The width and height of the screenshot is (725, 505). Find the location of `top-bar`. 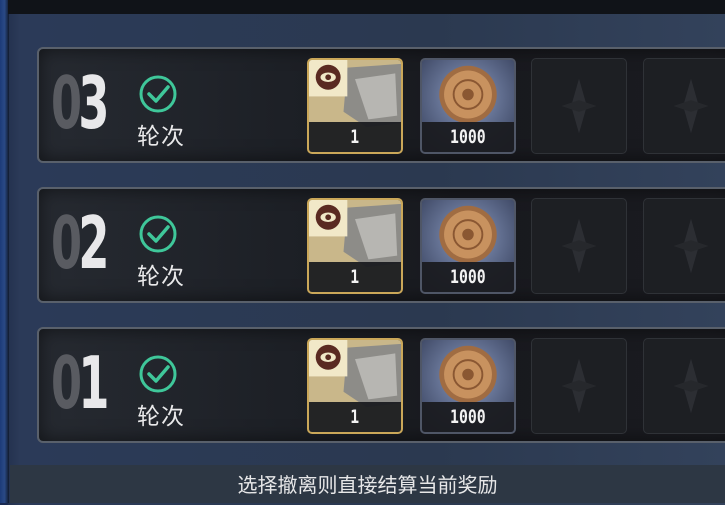

top-bar is located at coordinates (366, 7).